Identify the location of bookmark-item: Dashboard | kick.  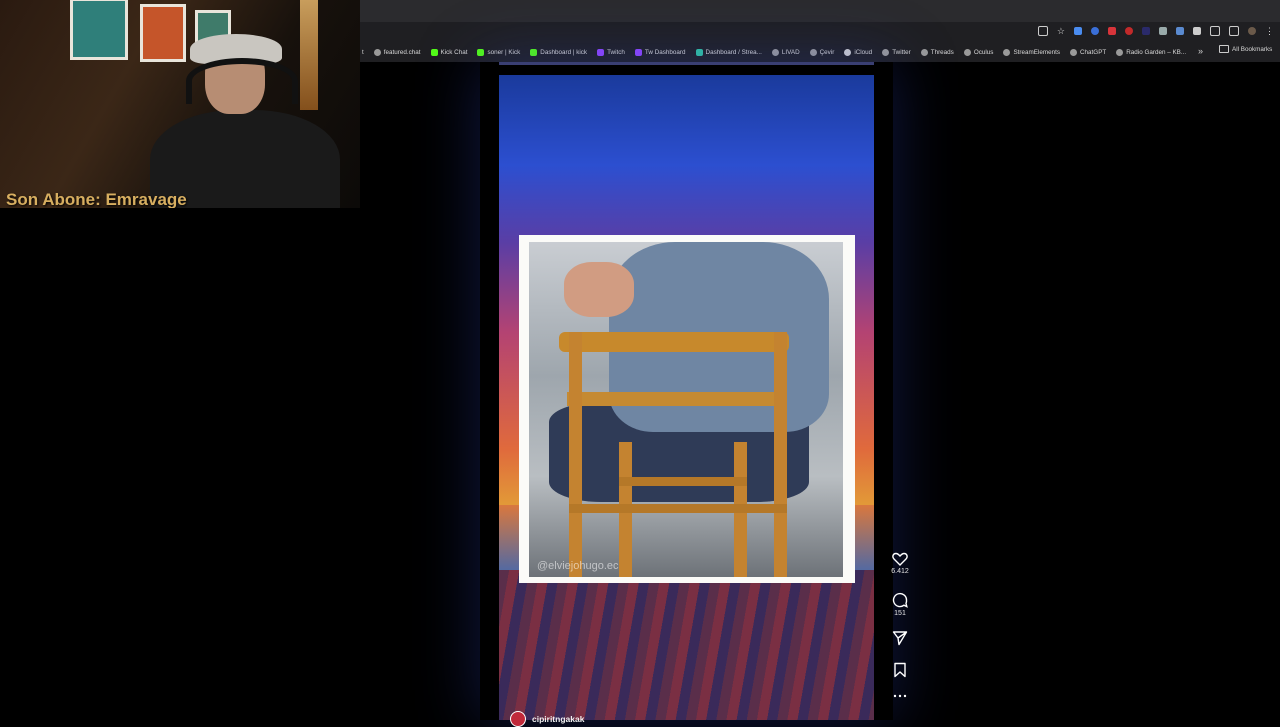
(558, 52).